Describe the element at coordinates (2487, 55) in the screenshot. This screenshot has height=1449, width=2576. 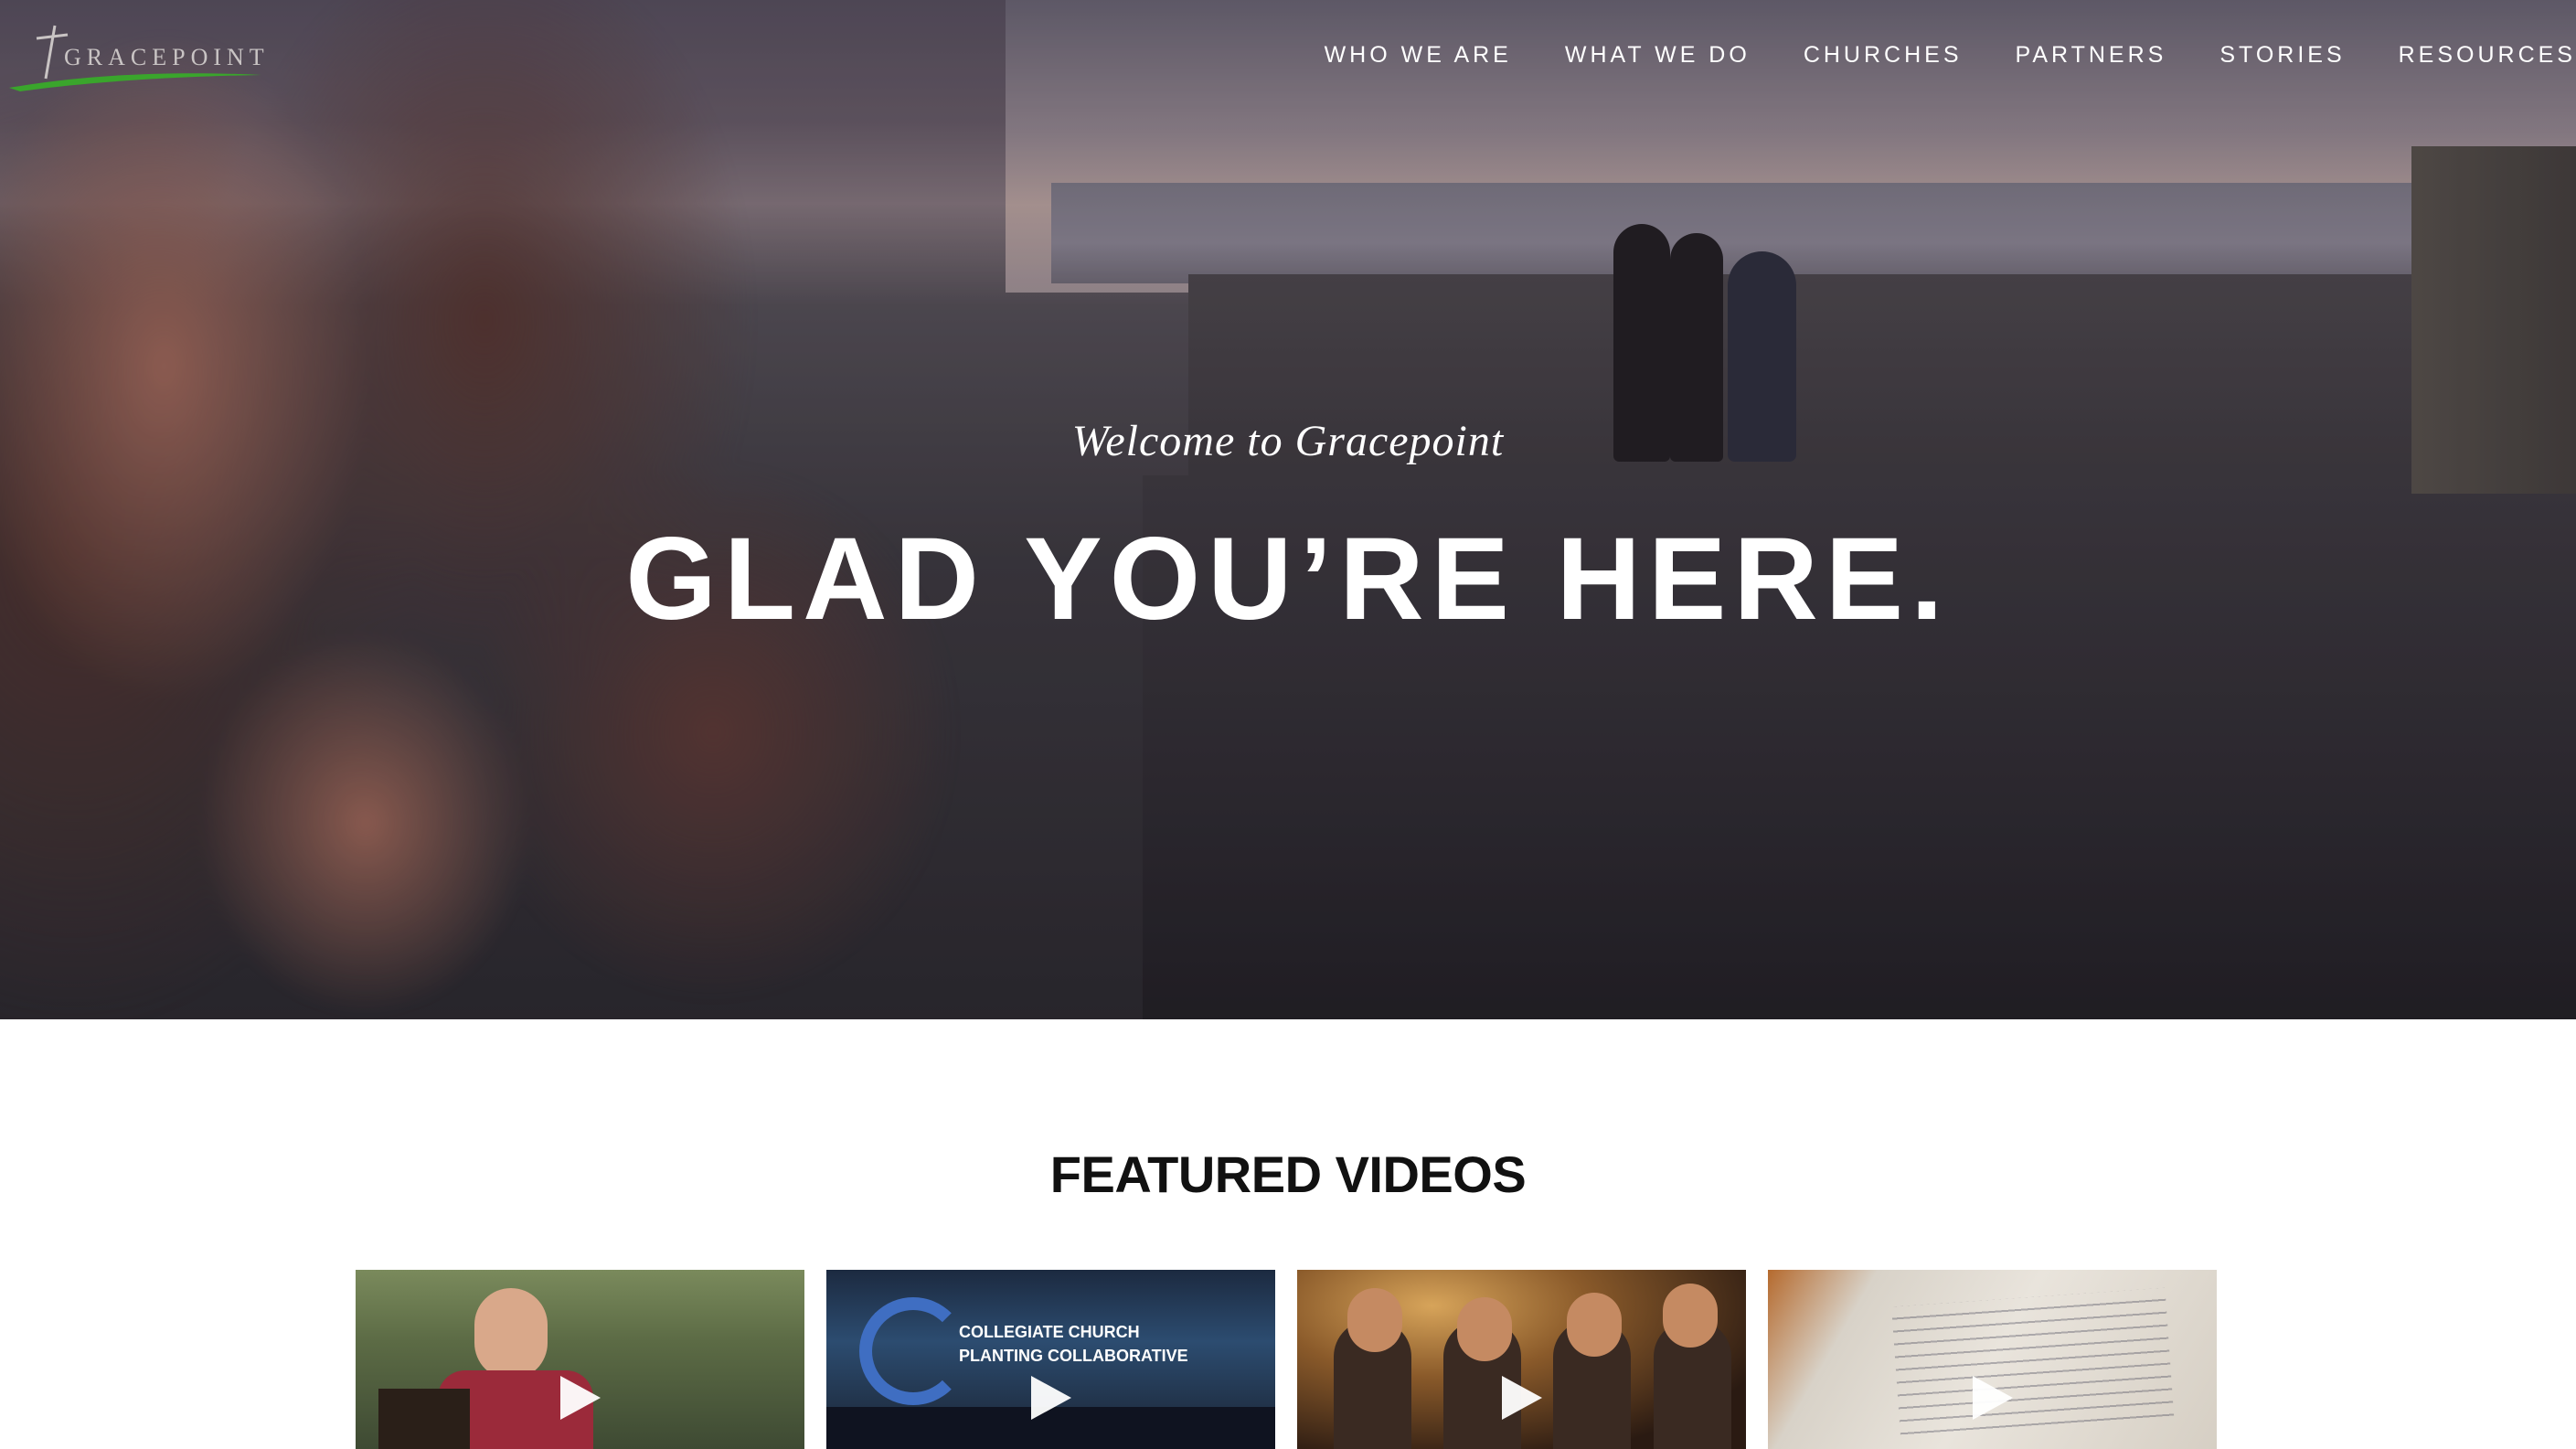
I see `nav-resources: RESOURCES` at that location.